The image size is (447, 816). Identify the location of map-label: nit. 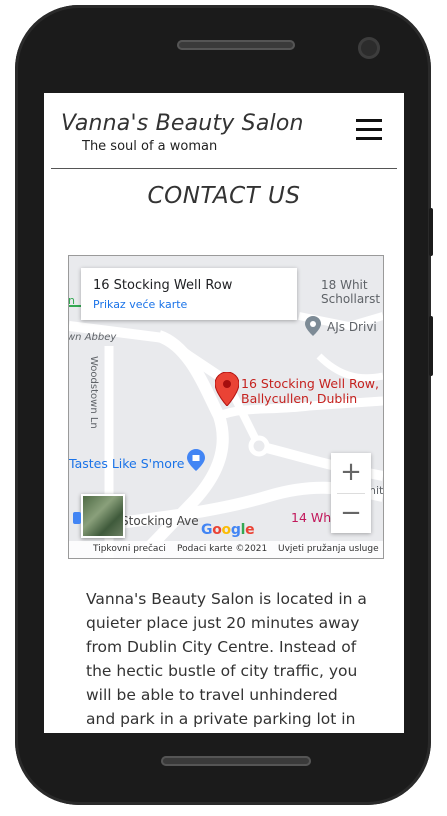
(376, 490).